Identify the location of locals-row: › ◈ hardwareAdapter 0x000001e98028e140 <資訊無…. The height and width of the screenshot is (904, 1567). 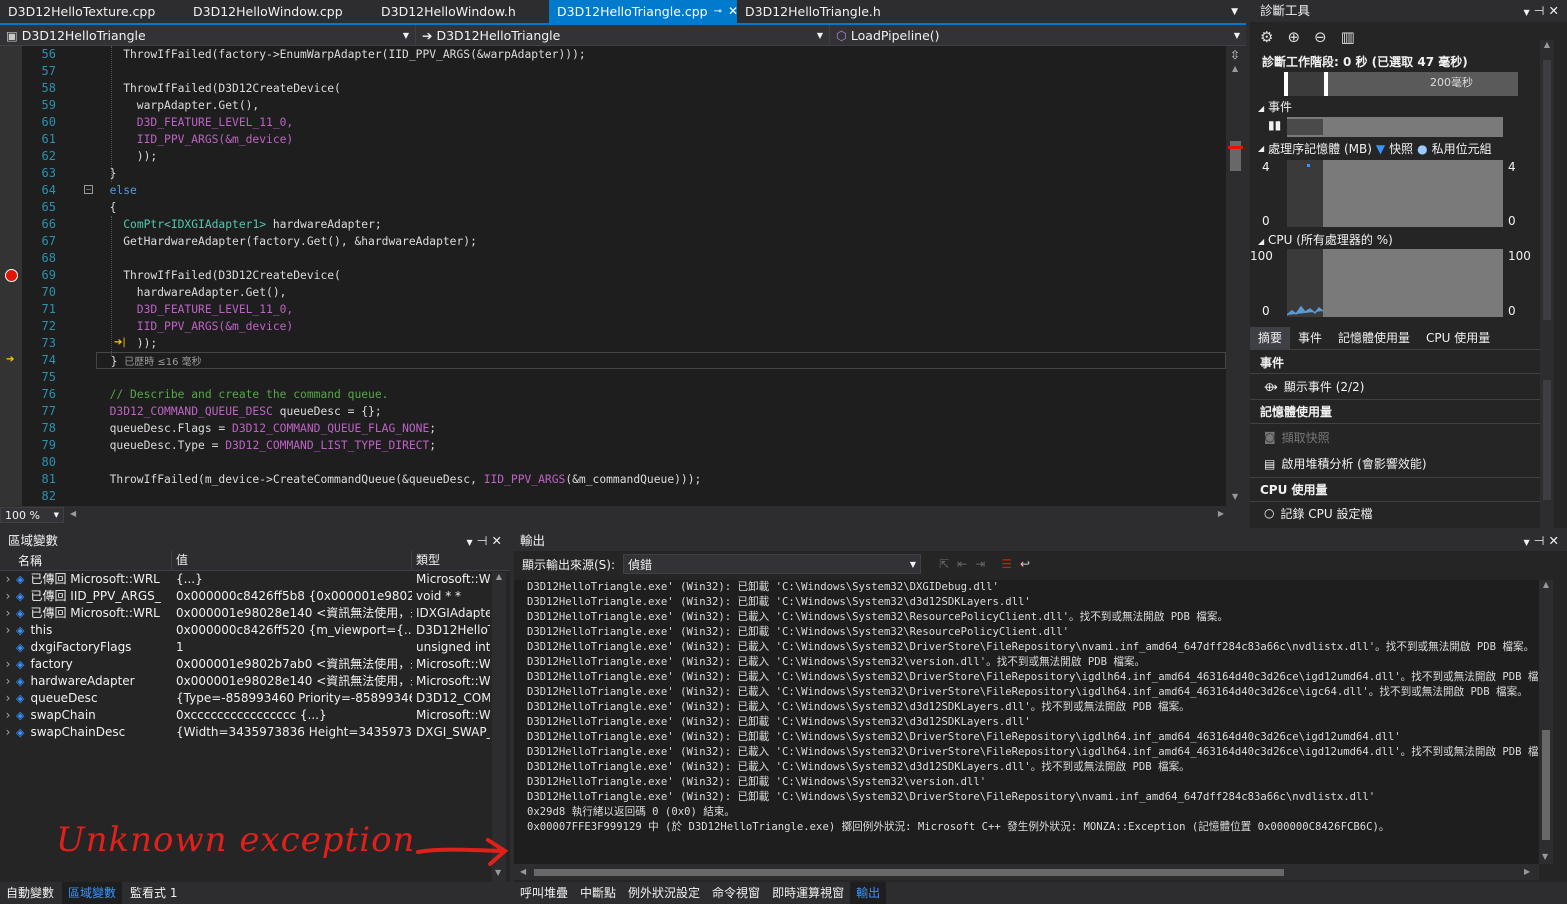
(255, 681).